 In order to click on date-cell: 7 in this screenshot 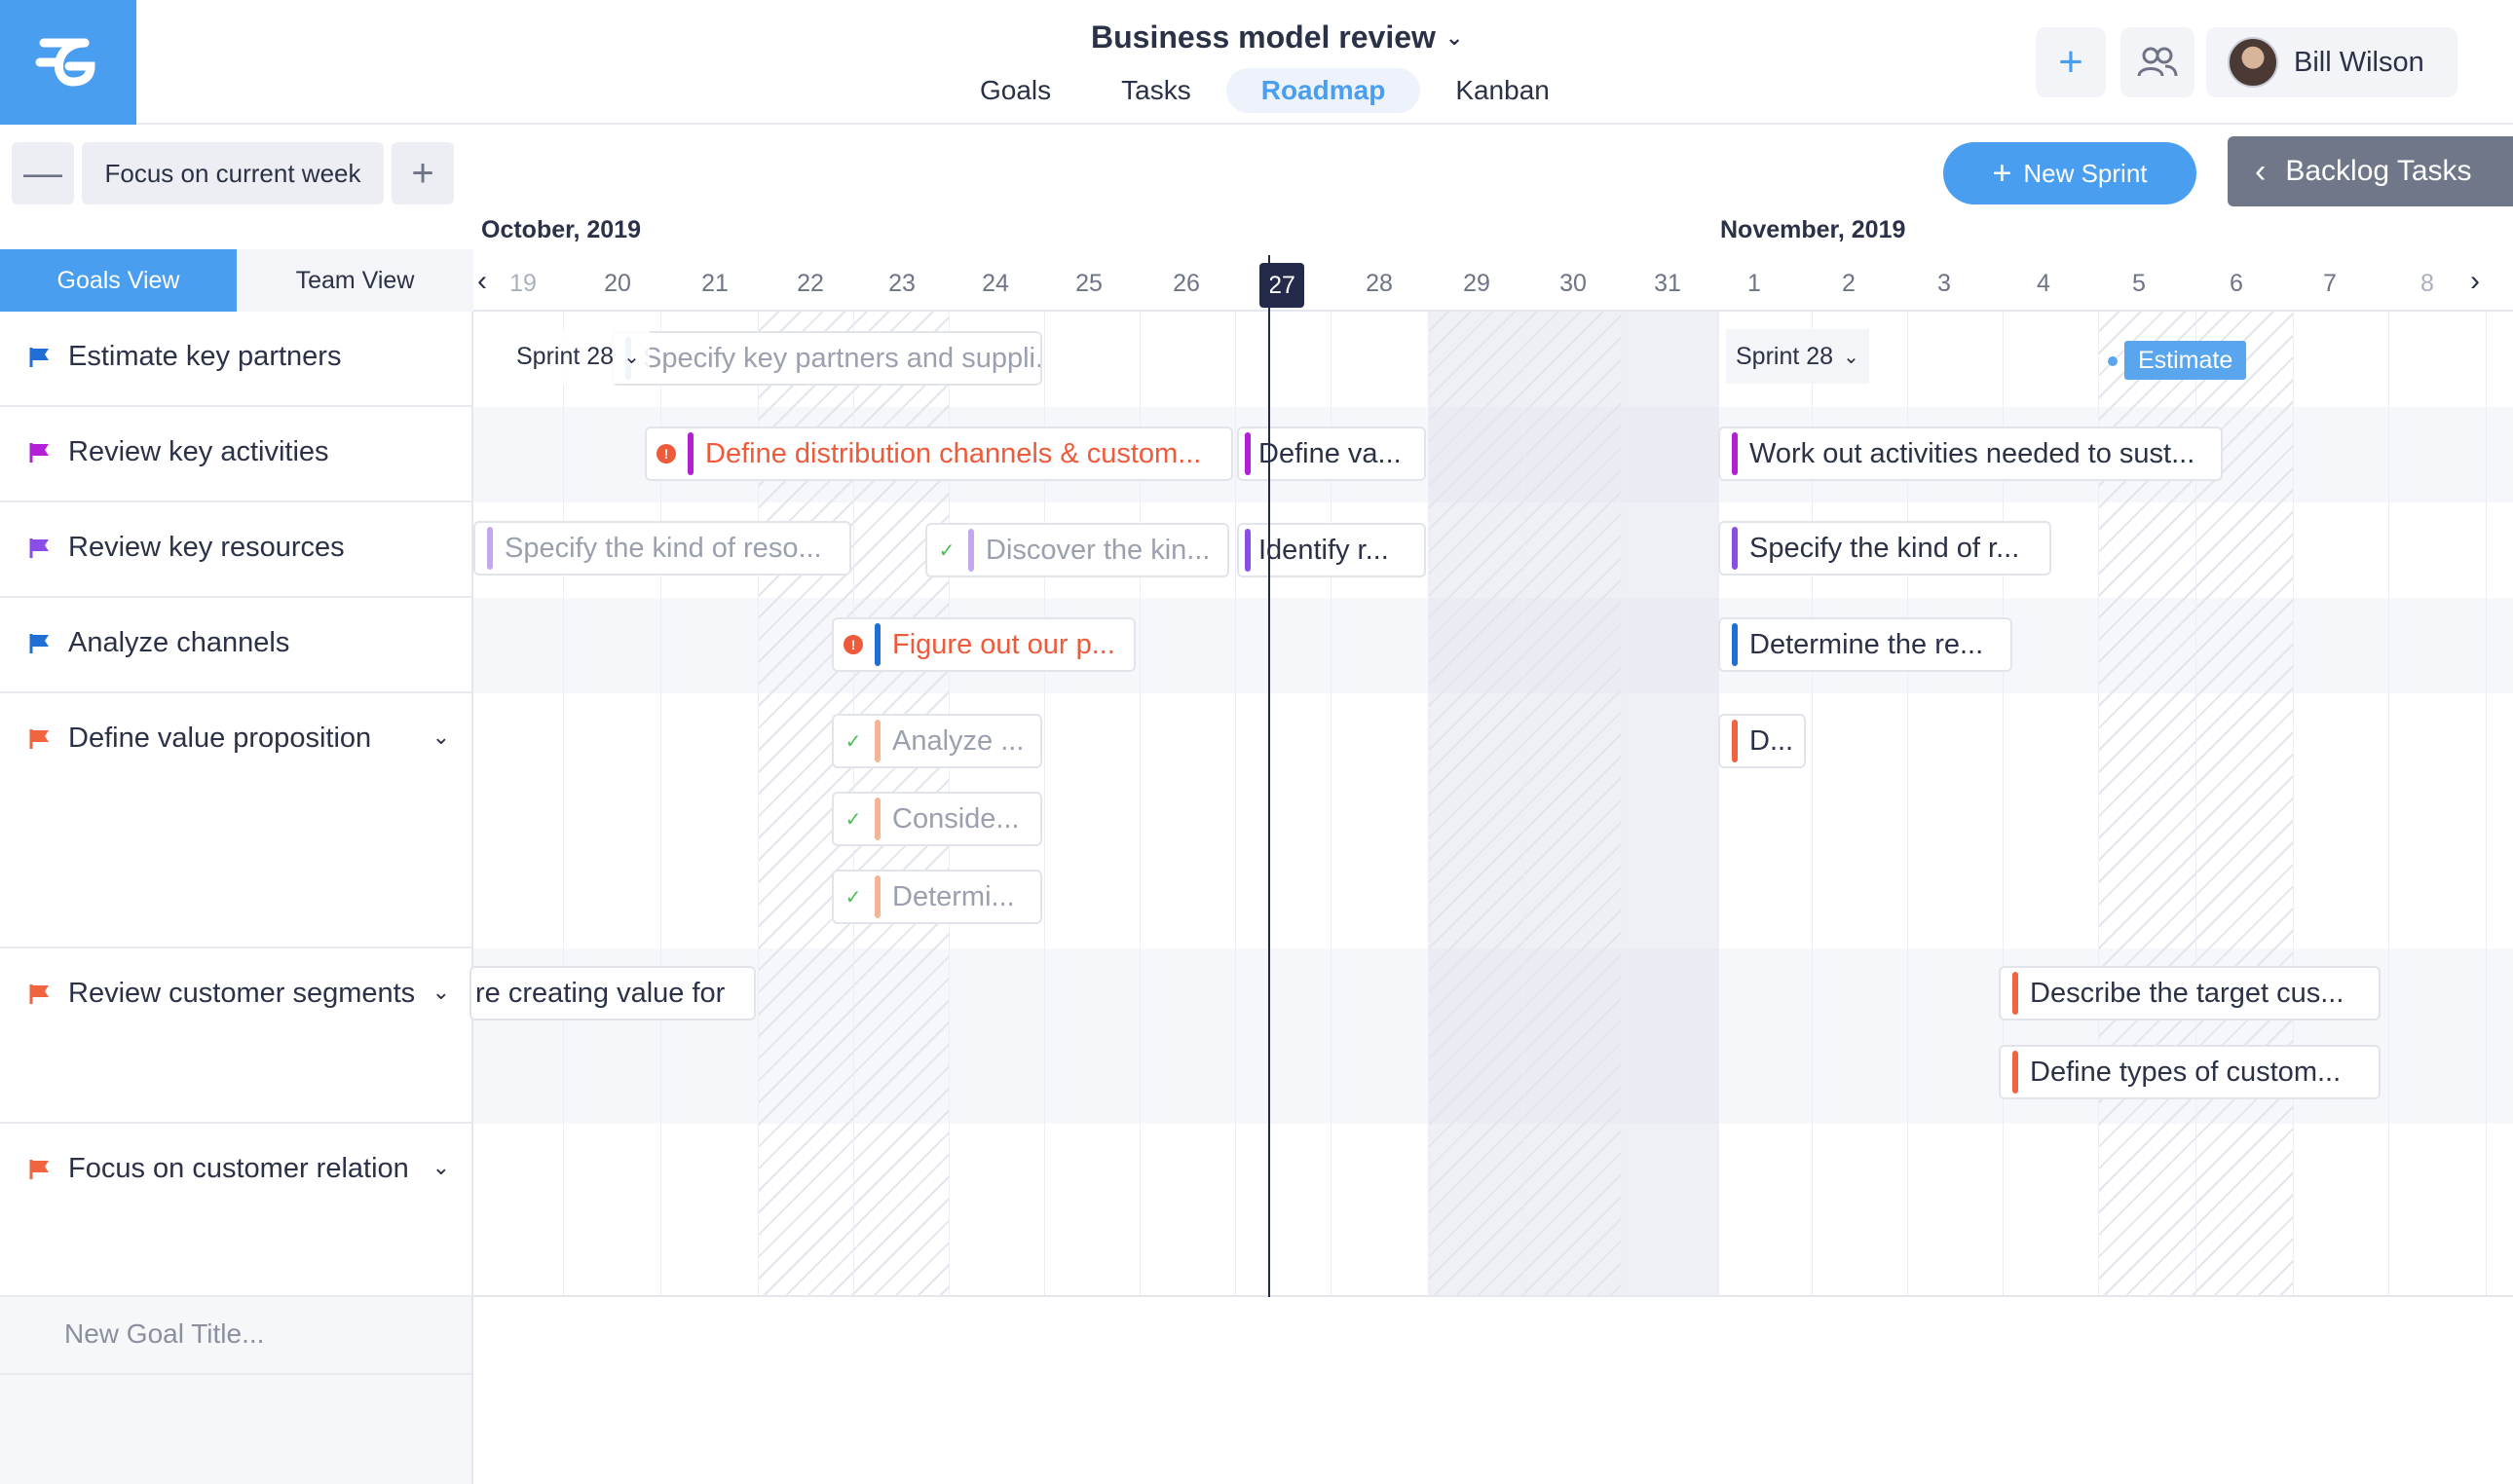, I will do `click(2330, 283)`.